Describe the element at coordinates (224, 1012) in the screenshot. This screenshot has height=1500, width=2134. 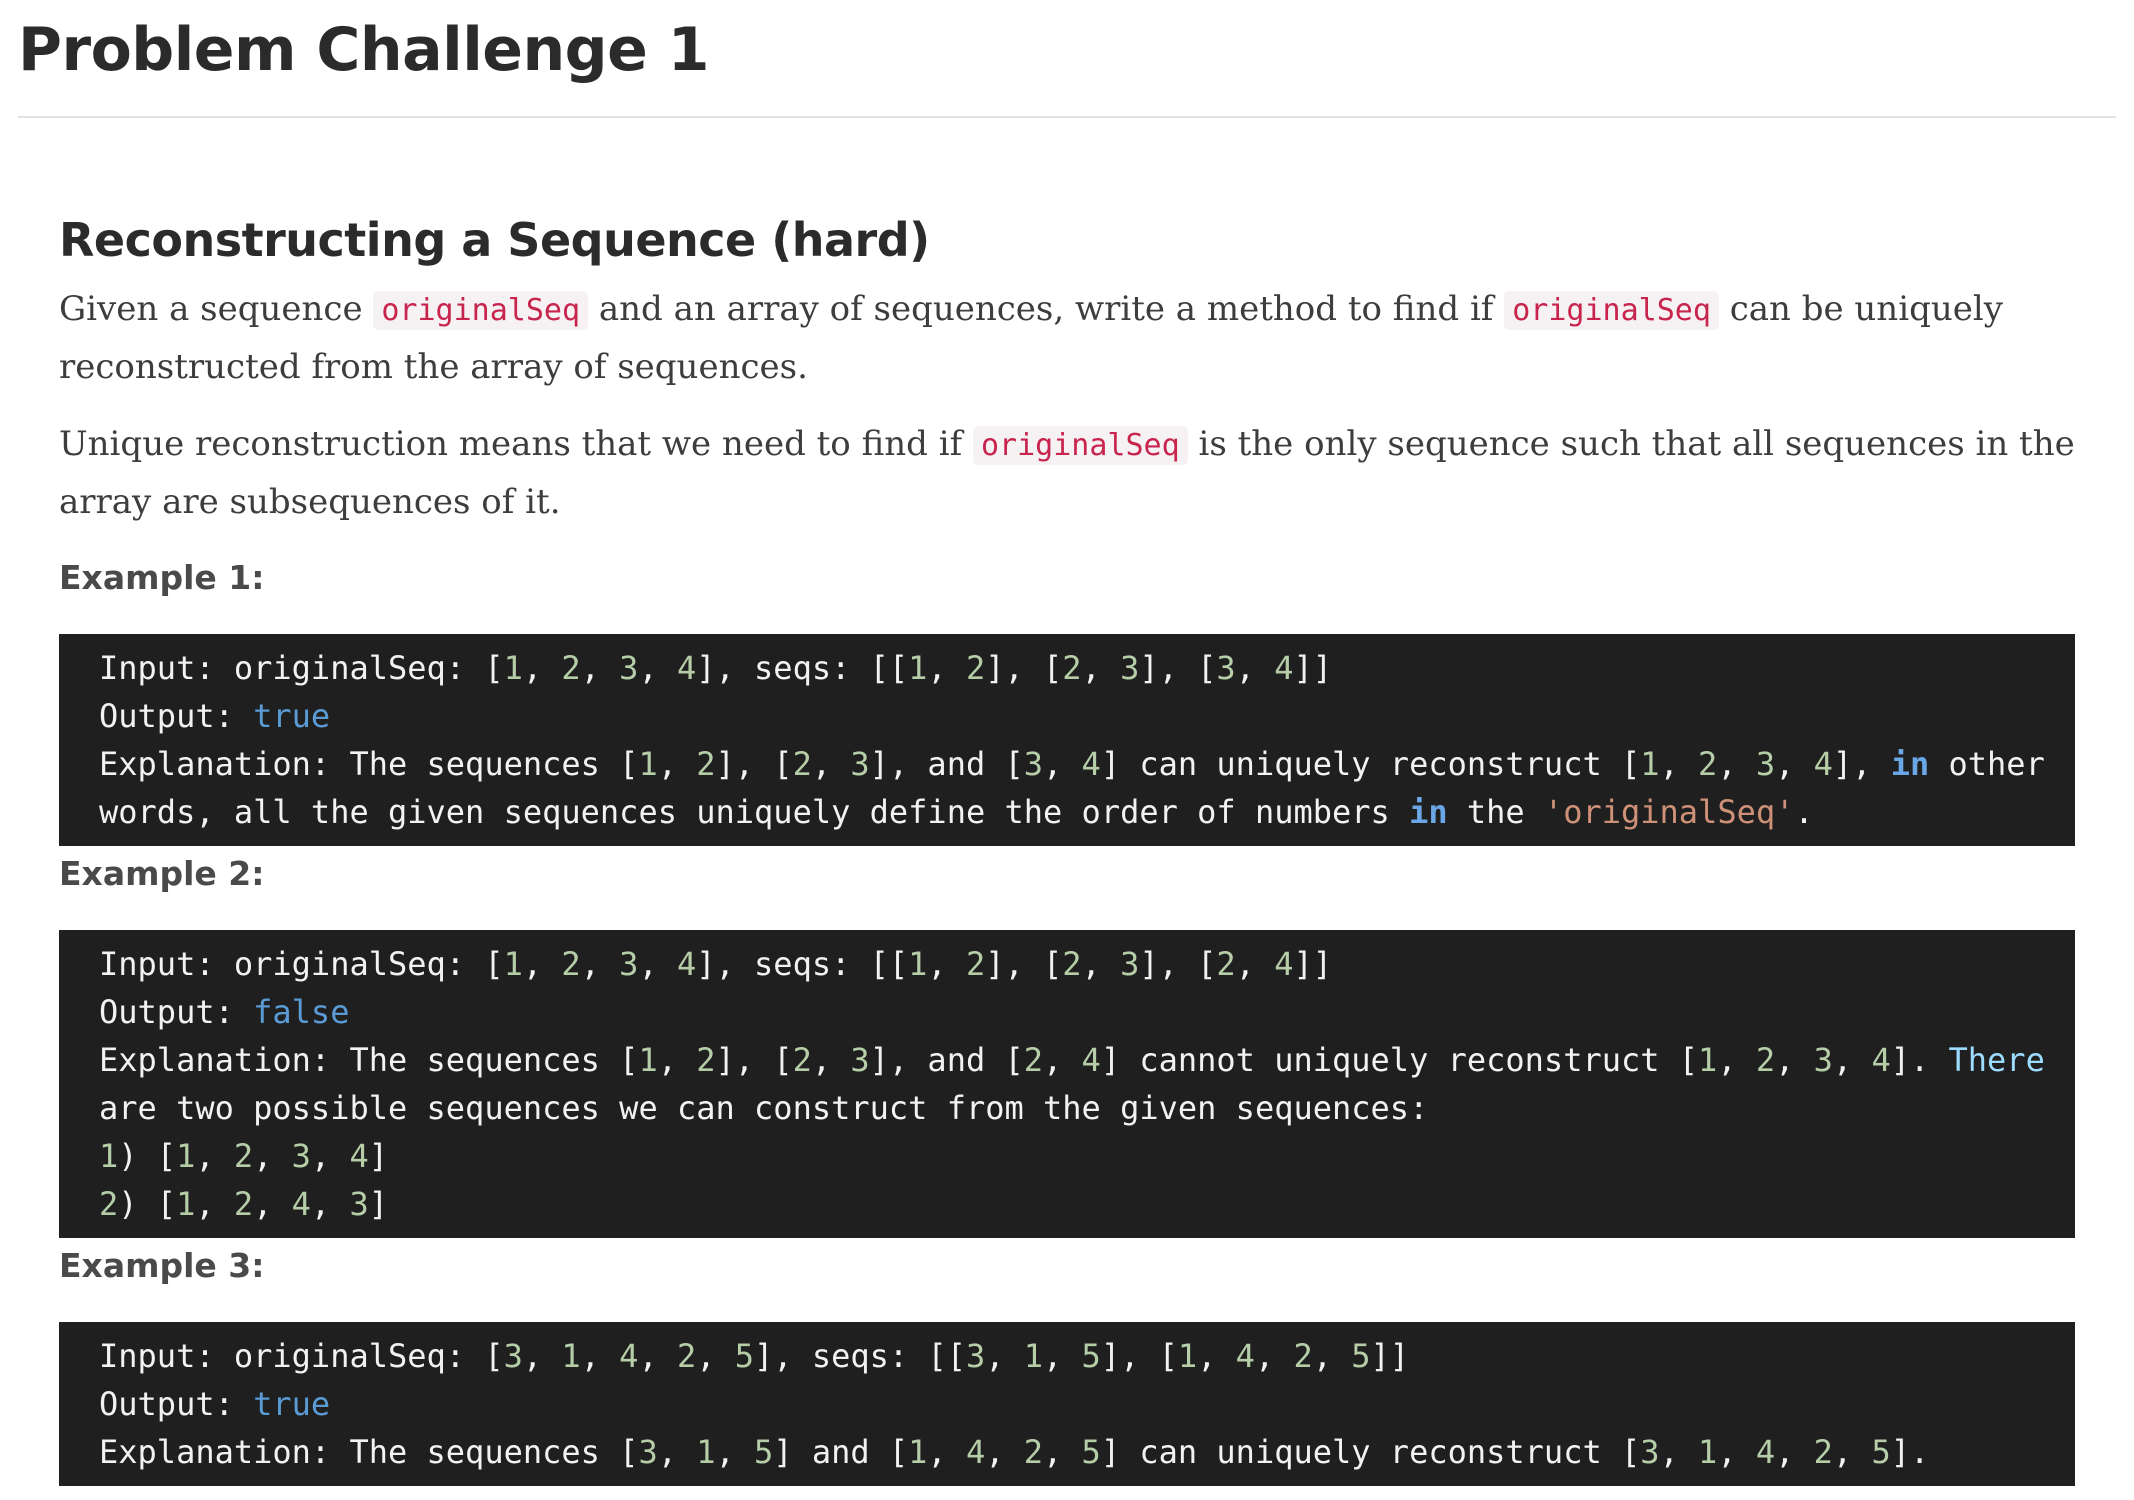
I see `code-line: Output: false` at that location.